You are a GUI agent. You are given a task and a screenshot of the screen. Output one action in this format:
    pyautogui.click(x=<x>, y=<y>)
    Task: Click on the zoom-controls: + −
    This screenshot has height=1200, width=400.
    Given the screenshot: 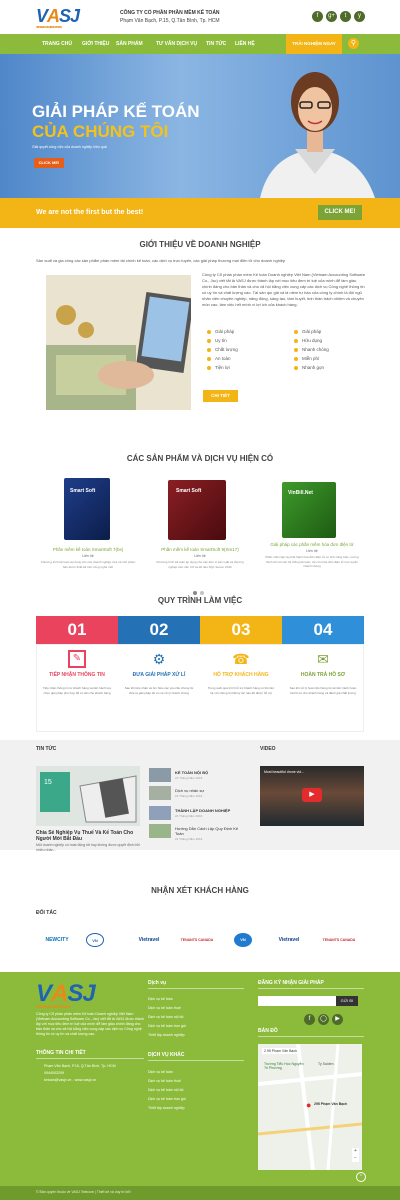 What is the action you would take?
    pyautogui.click(x=355, y=1155)
    